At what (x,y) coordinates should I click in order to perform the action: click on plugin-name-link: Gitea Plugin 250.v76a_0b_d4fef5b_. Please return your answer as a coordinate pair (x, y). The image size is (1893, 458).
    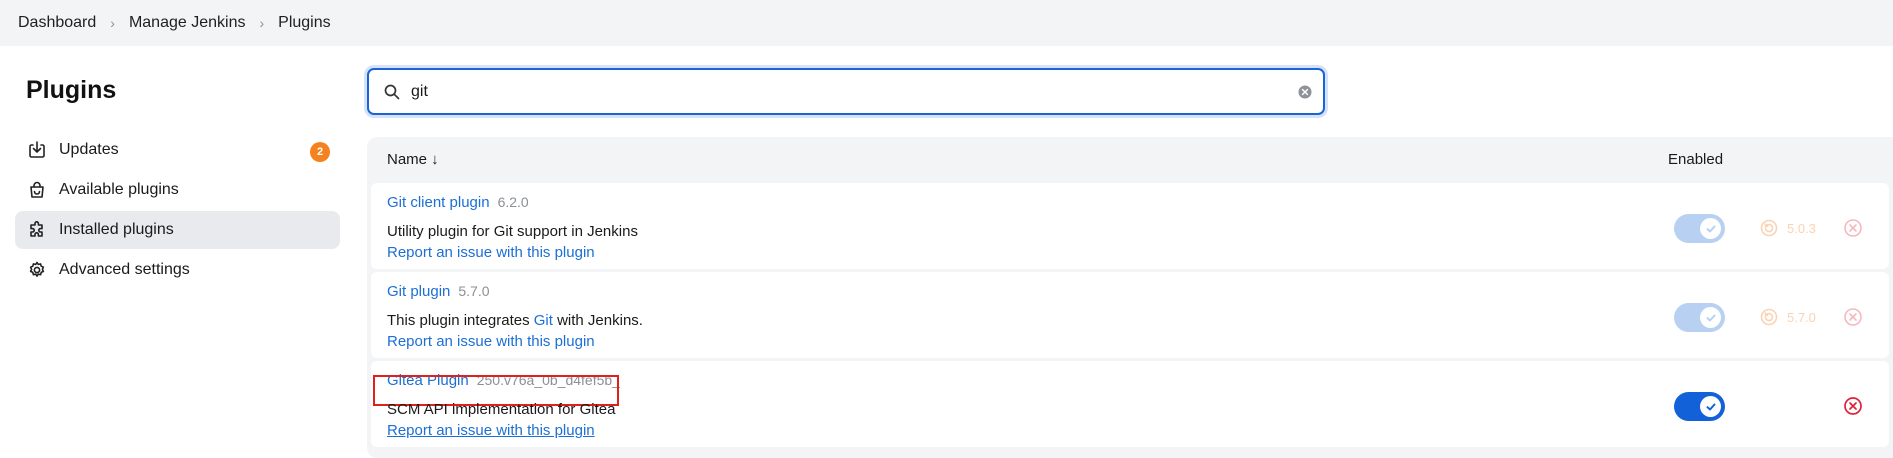
    Looking at the image, I should click on (496, 389).